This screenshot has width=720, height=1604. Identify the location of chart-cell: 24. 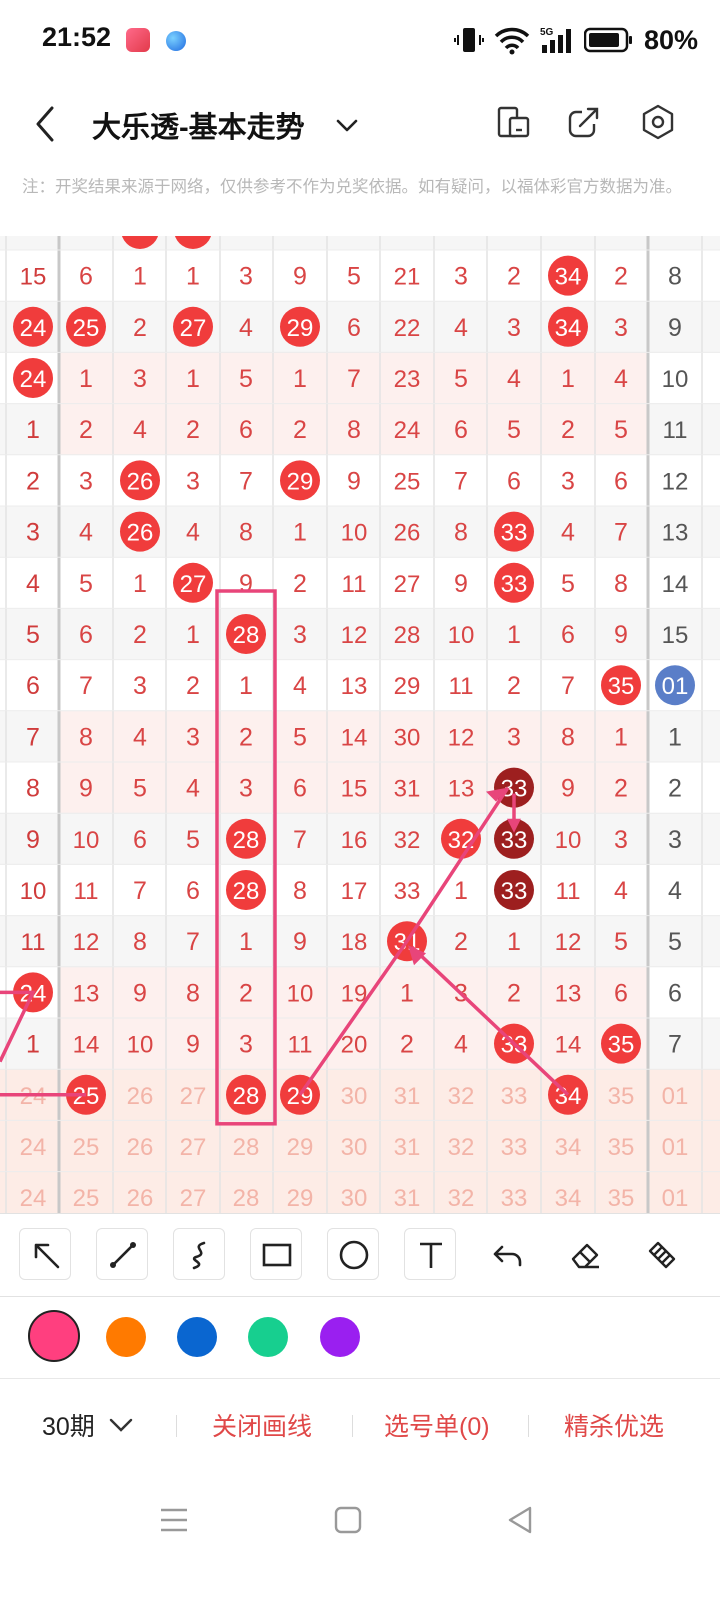
(33, 1147).